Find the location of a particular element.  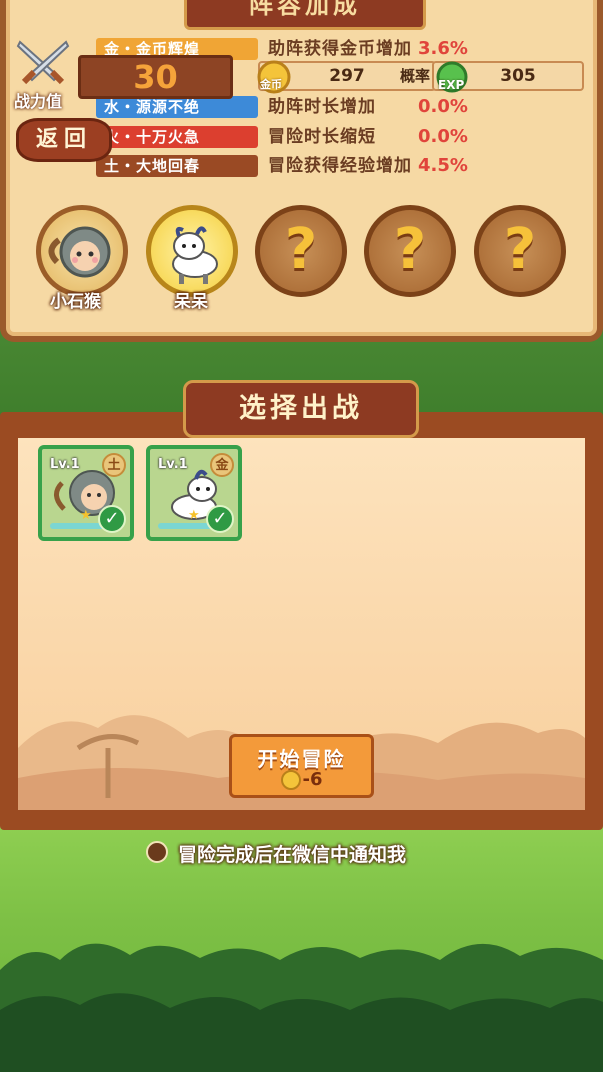

coin-counter: 金币 297 概率 is located at coordinates (346, 77).